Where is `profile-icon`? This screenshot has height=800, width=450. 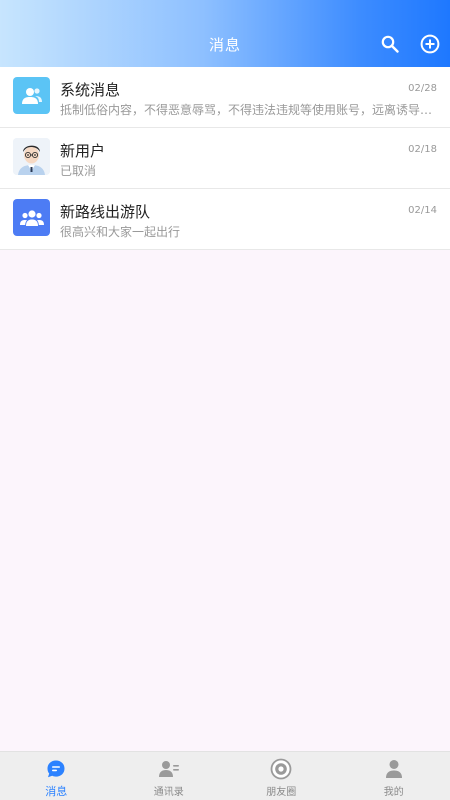 profile-icon is located at coordinates (393, 769).